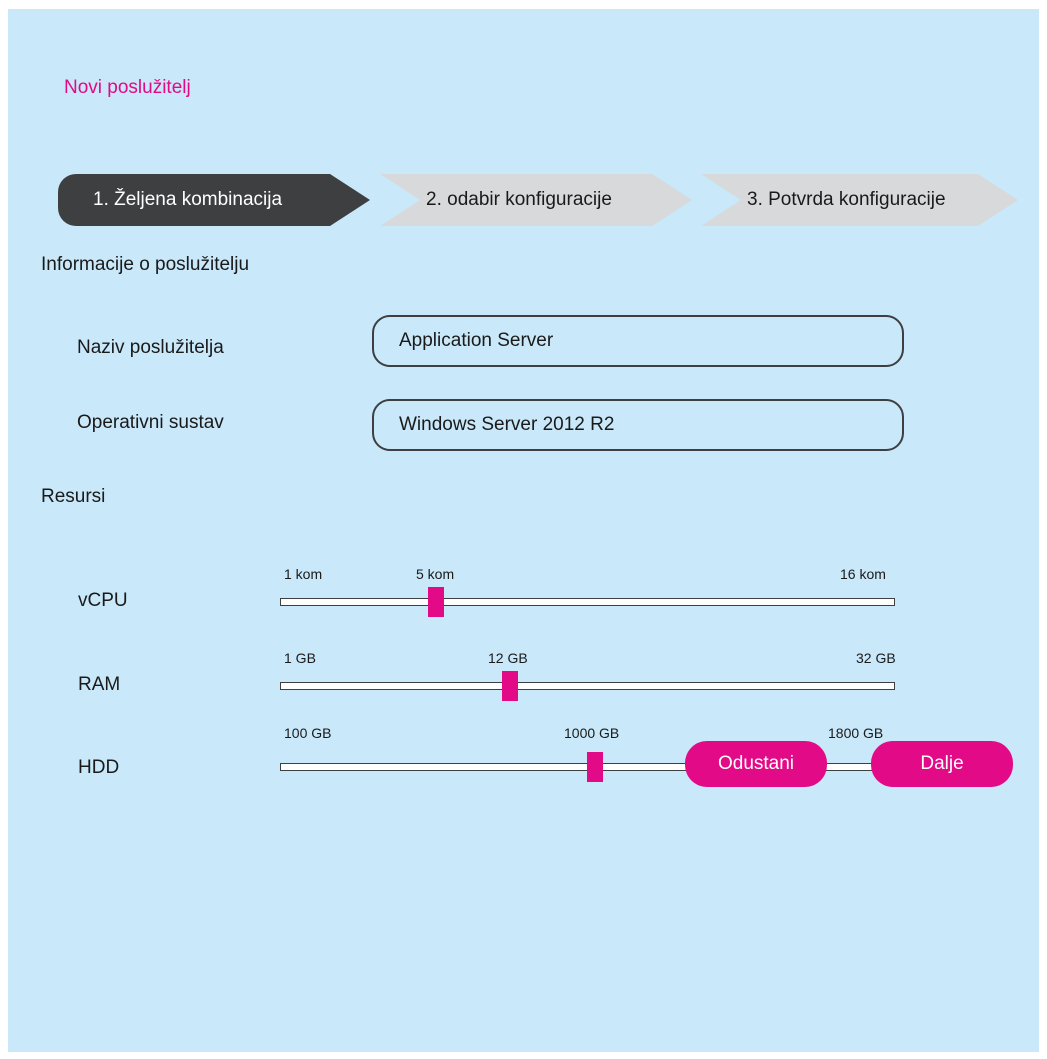  I want to click on hdd-min-label: 100 GB, so click(308, 733).